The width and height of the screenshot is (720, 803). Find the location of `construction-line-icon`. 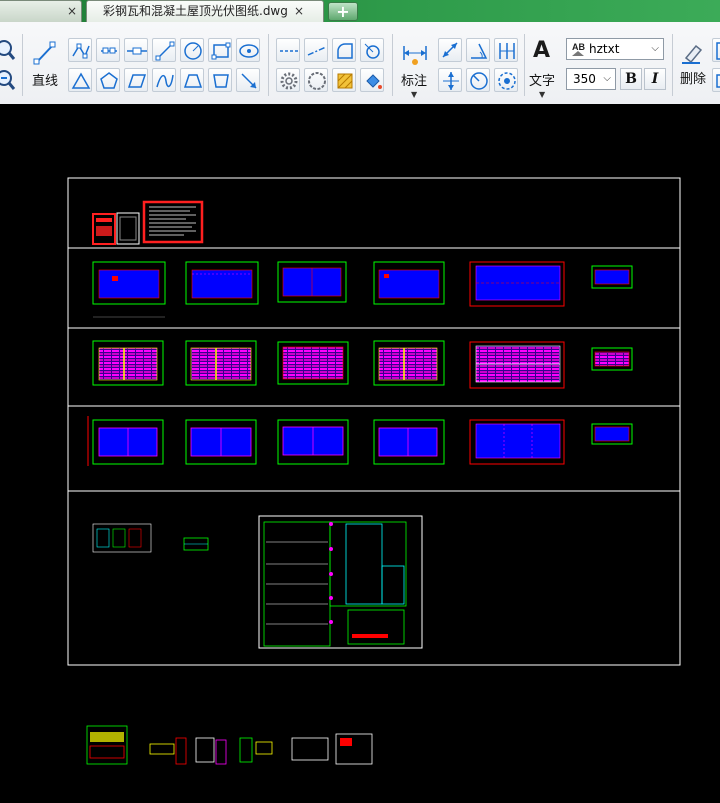

construction-line-icon is located at coordinates (136, 50).